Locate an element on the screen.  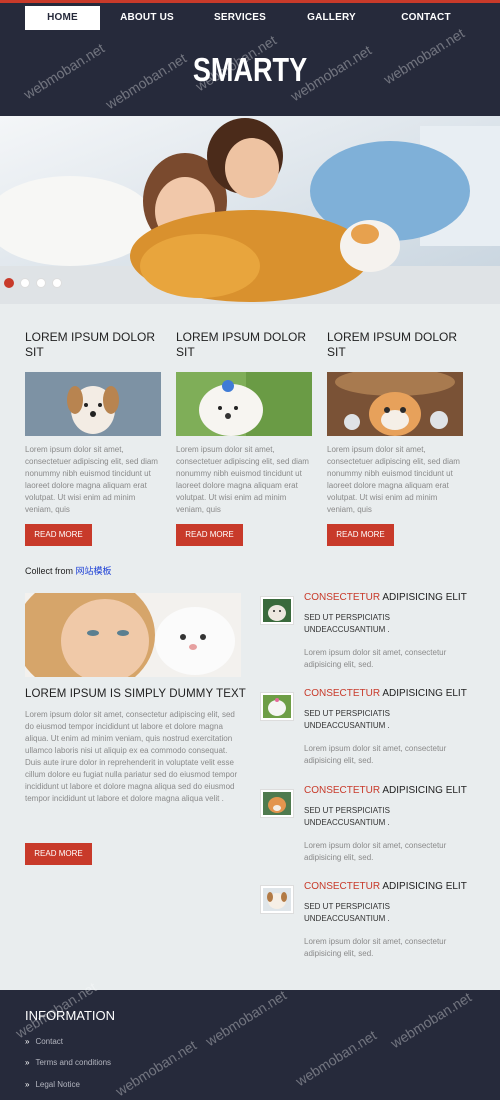
footer-link-terms: » Terms and conditions is located at coordinates (68, 1062).